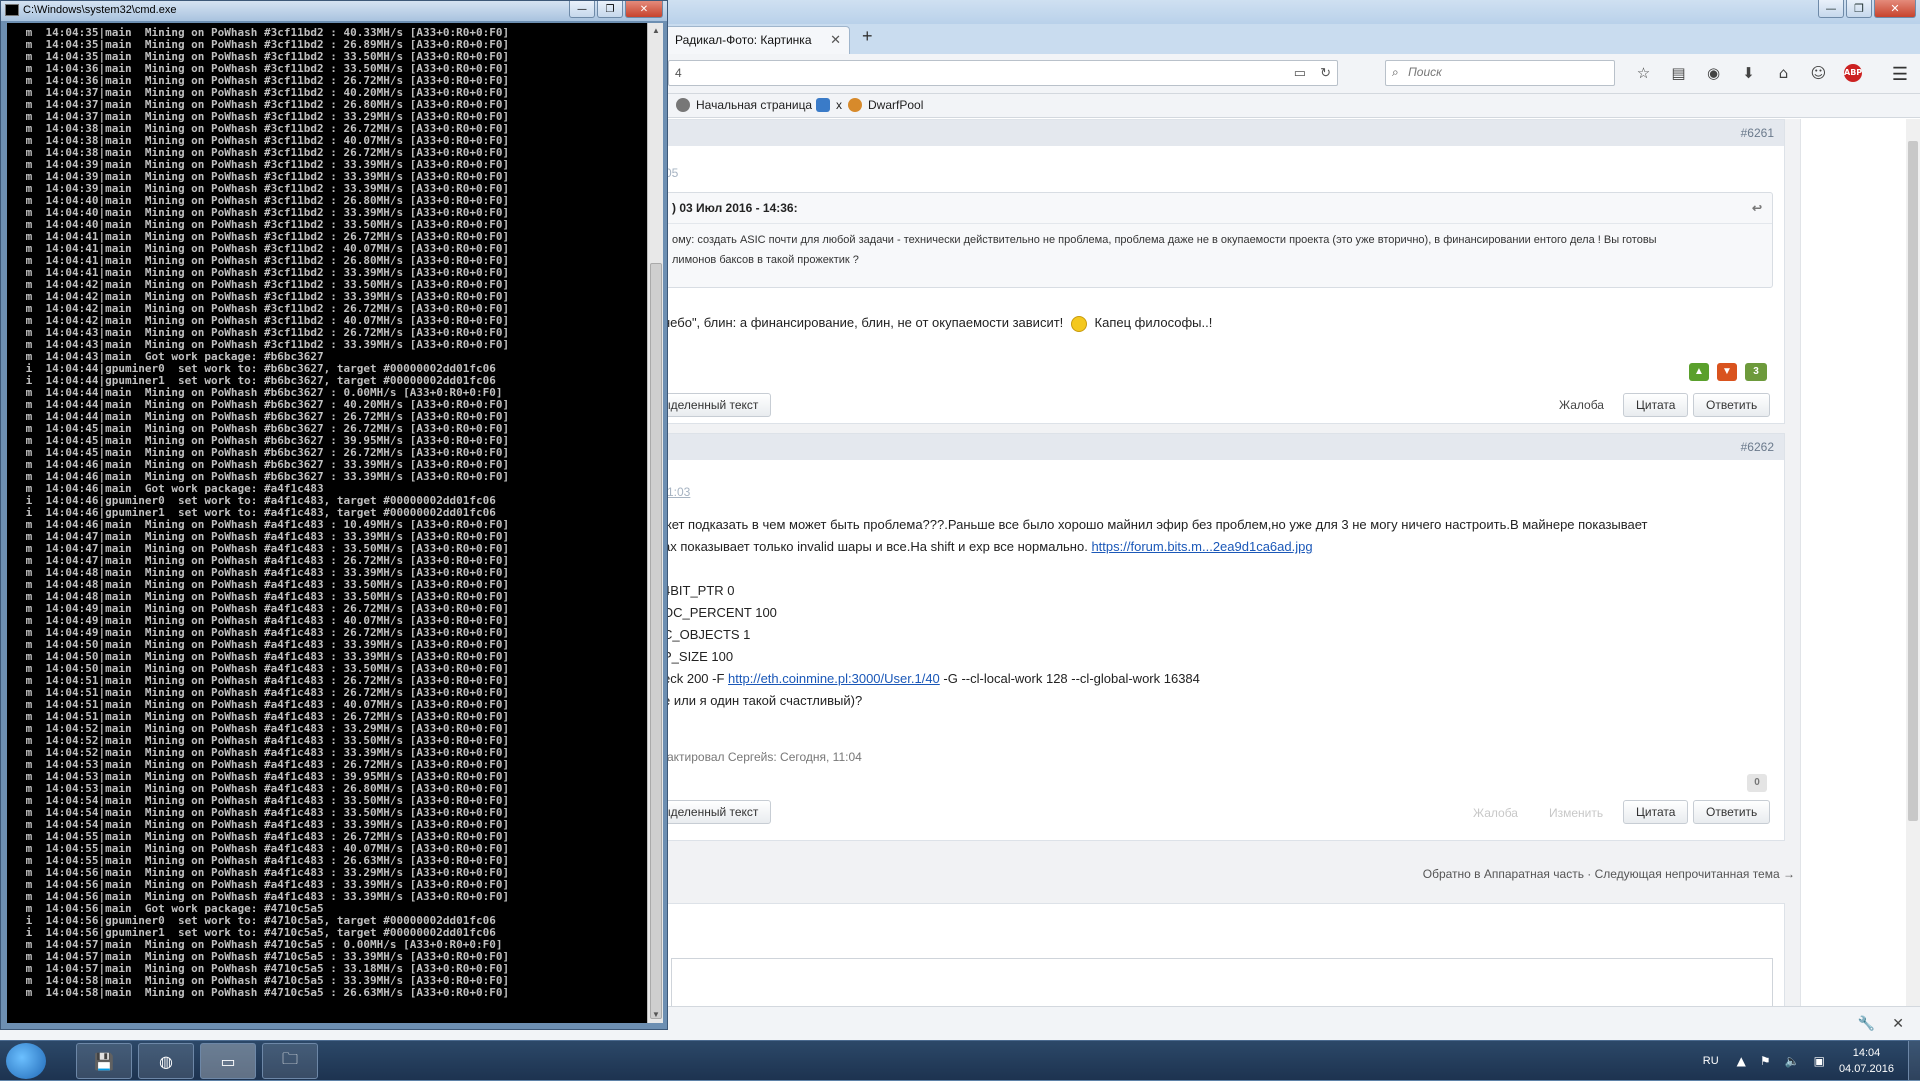 The width and height of the screenshot is (1920, 1081). I want to click on quote-author: ) 03 Июл 2016 - 14:36:, so click(735, 208).